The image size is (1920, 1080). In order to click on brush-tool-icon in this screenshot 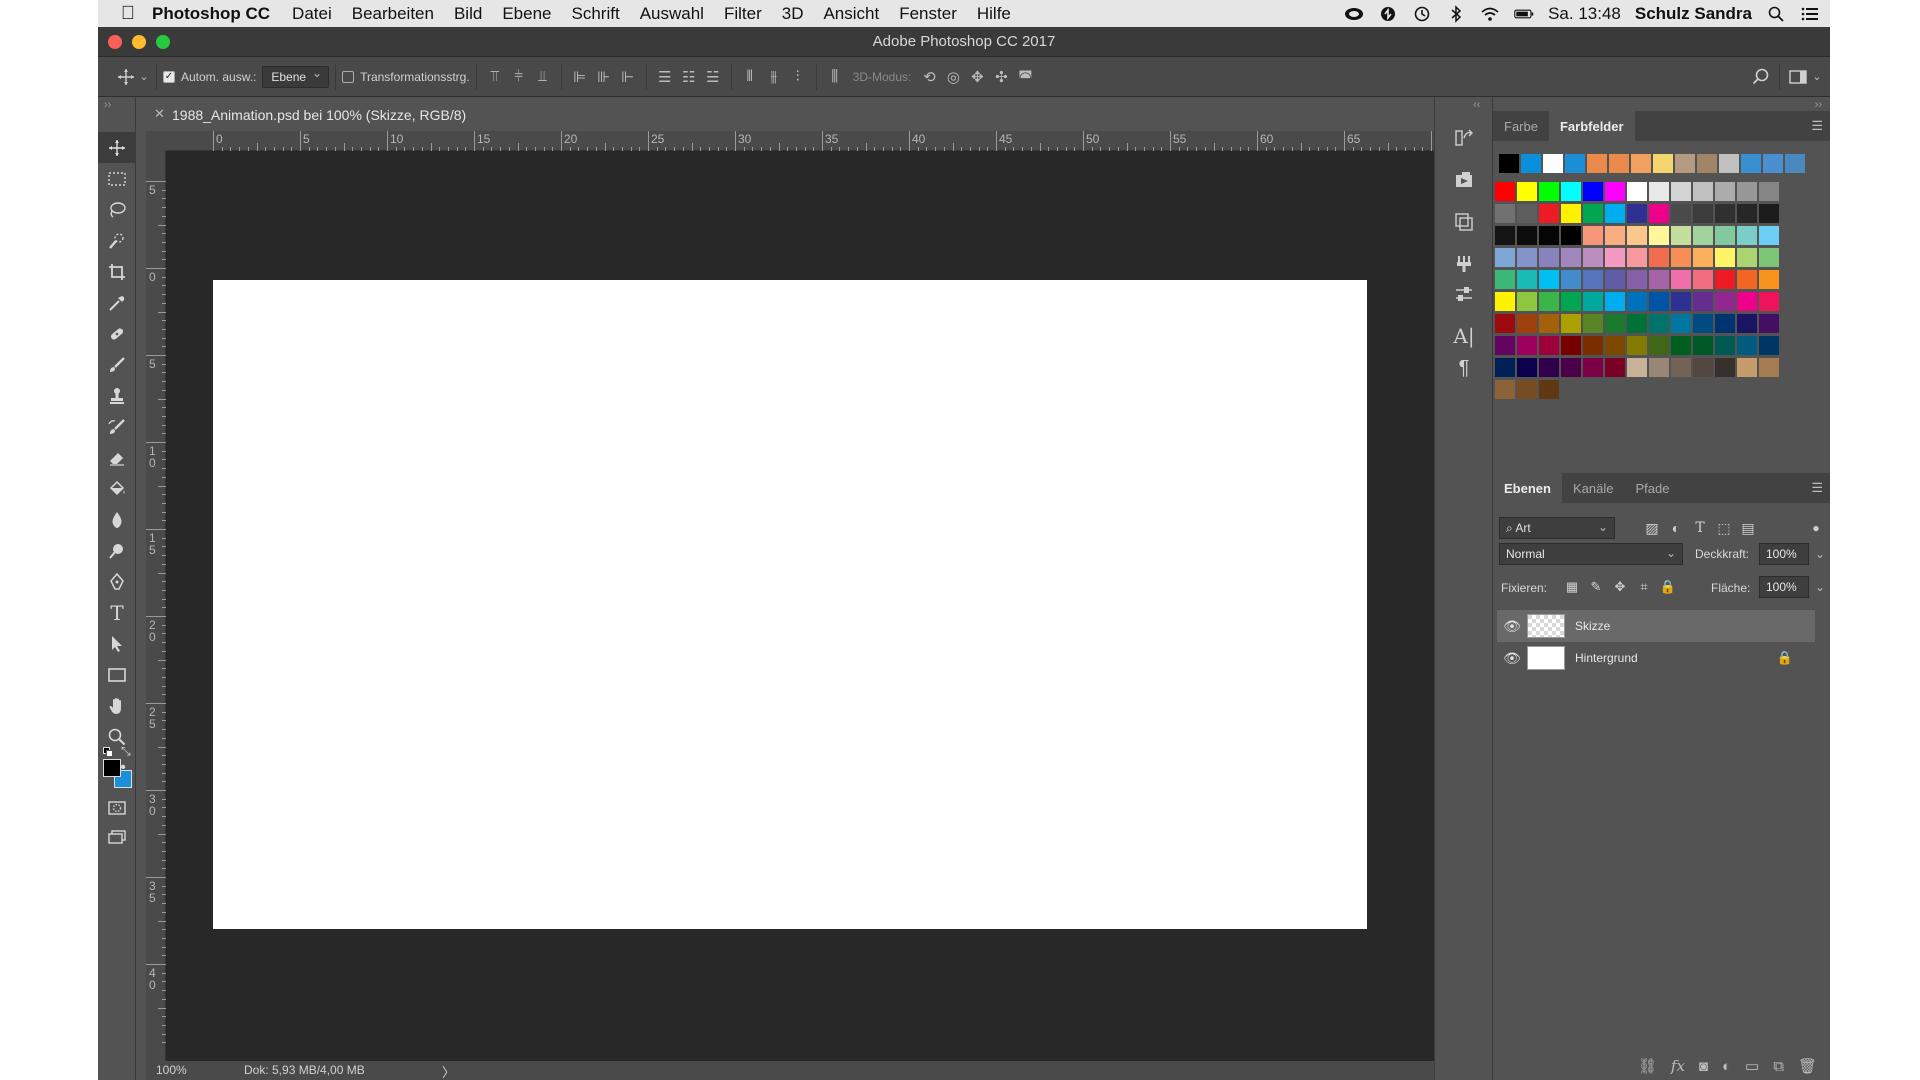, I will do `click(117, 364)`.